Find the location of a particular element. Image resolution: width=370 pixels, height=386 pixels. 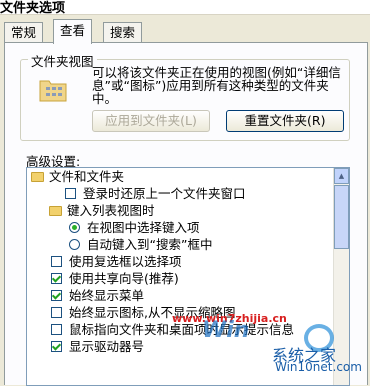

reset-folders-label: 重置文件夹(R) is located at coordinates (285, 120).